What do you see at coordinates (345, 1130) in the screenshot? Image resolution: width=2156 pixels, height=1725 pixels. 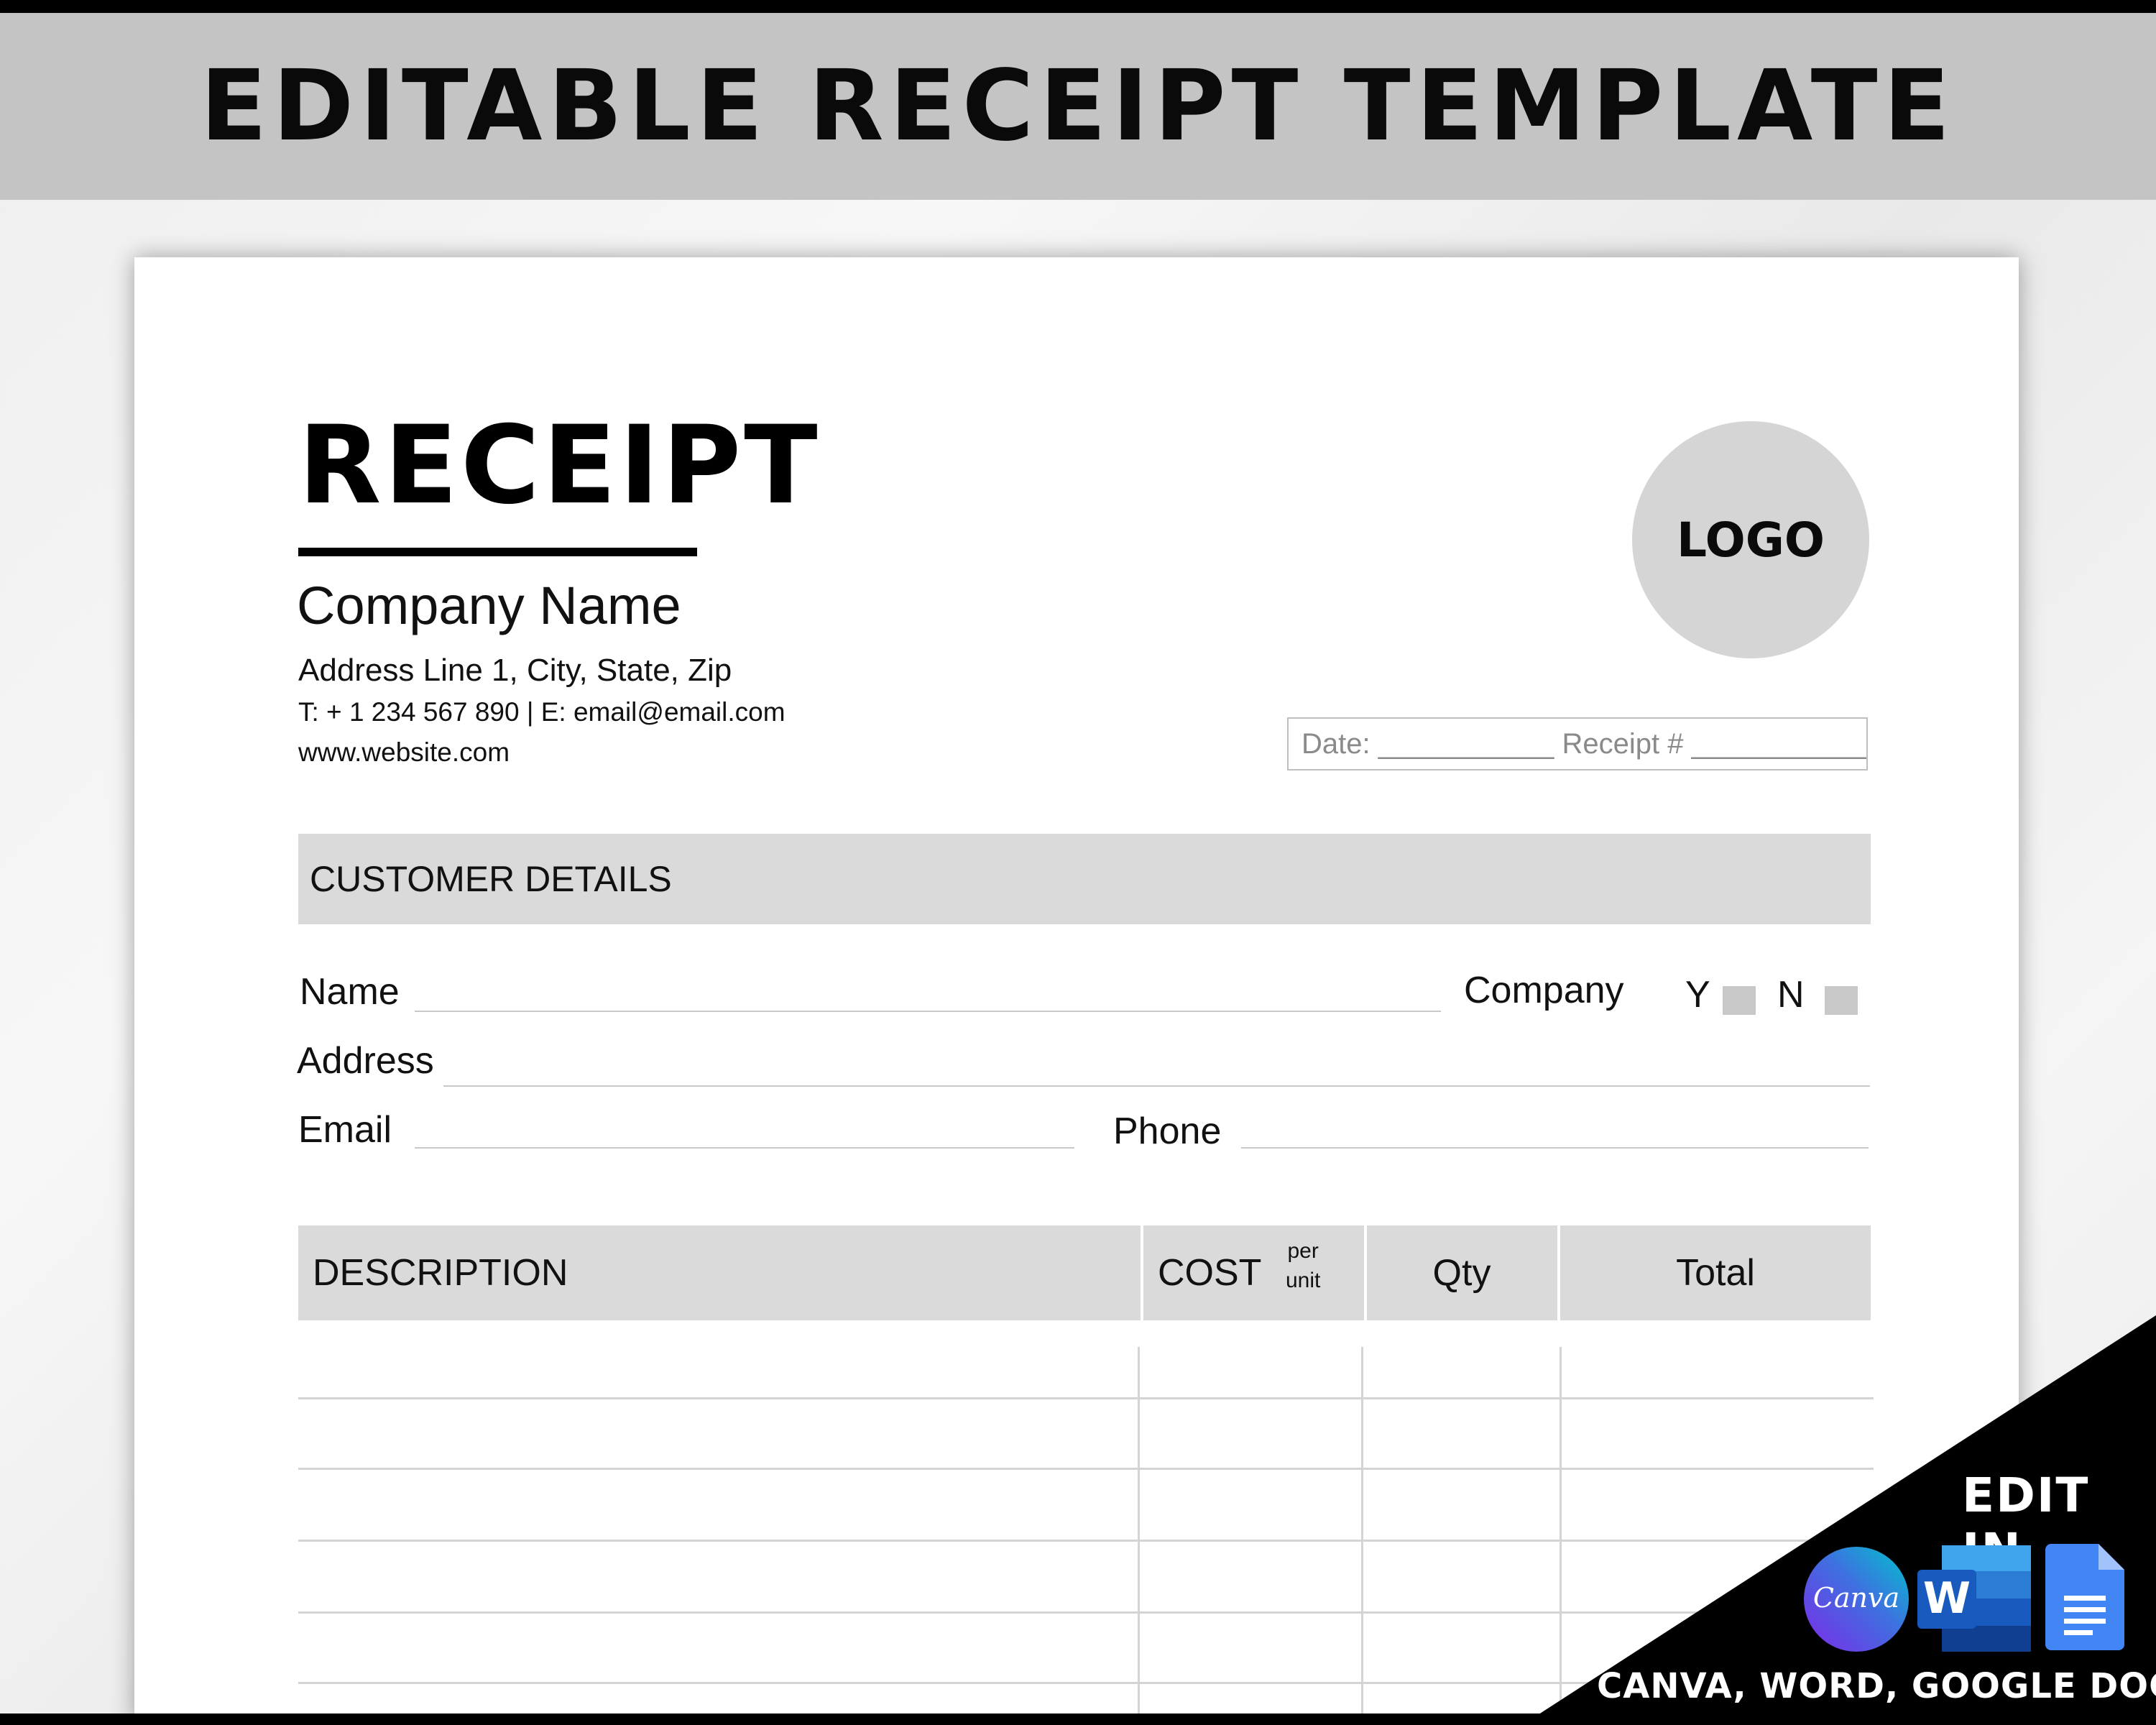 I see `email-label: Email` at bounding box center [345, 1130].